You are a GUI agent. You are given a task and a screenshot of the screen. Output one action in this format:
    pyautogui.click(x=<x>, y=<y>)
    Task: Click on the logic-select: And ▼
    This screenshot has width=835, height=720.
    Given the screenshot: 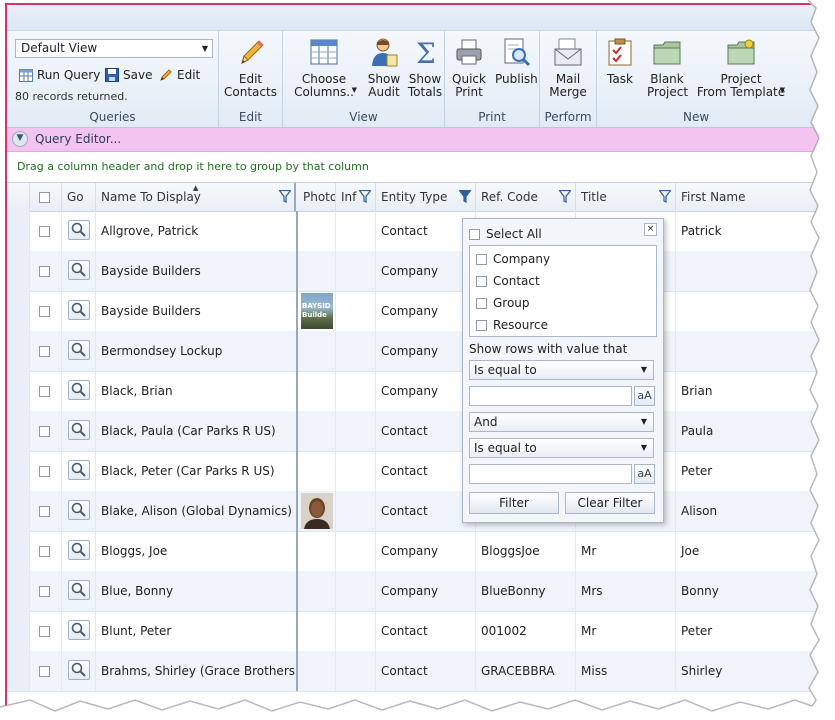 What is the action you would take?
    pyautogui.click(x=561, y=422)
    